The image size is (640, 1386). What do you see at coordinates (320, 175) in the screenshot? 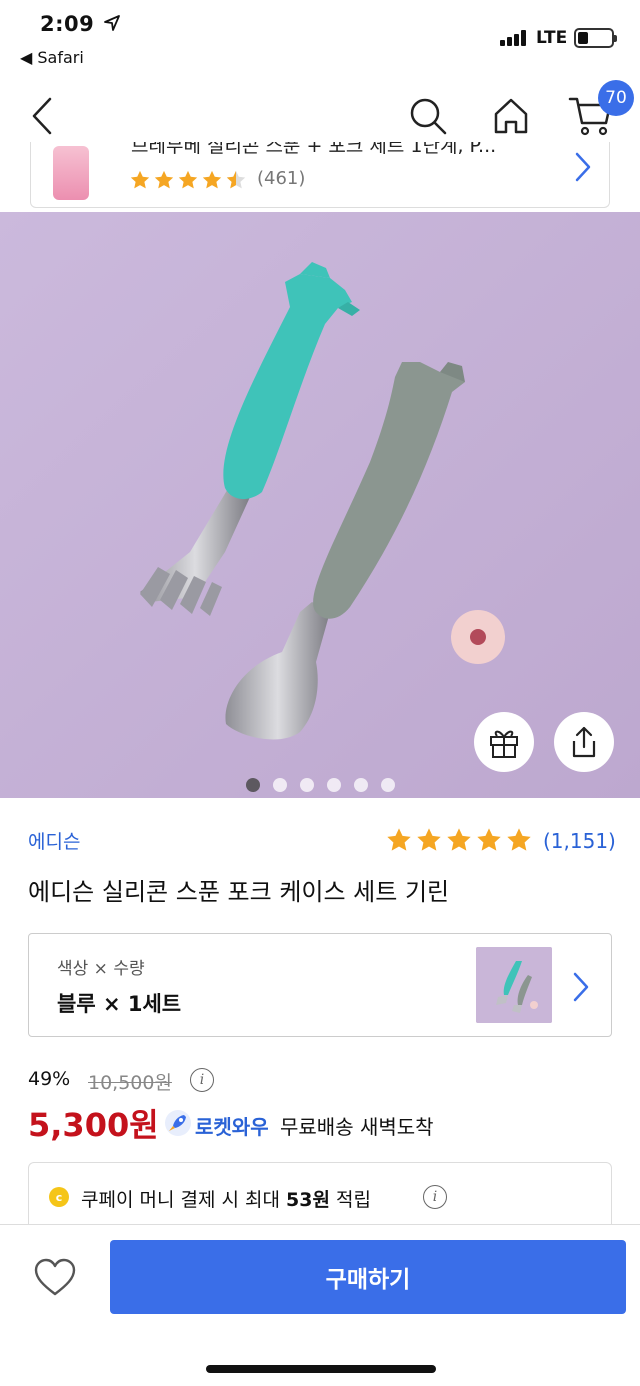
I see `related-product-bar: 브레부베 실리콘 스푼 + 포크 세트 1단계, P... (461)` at bounding box center [320, 175].